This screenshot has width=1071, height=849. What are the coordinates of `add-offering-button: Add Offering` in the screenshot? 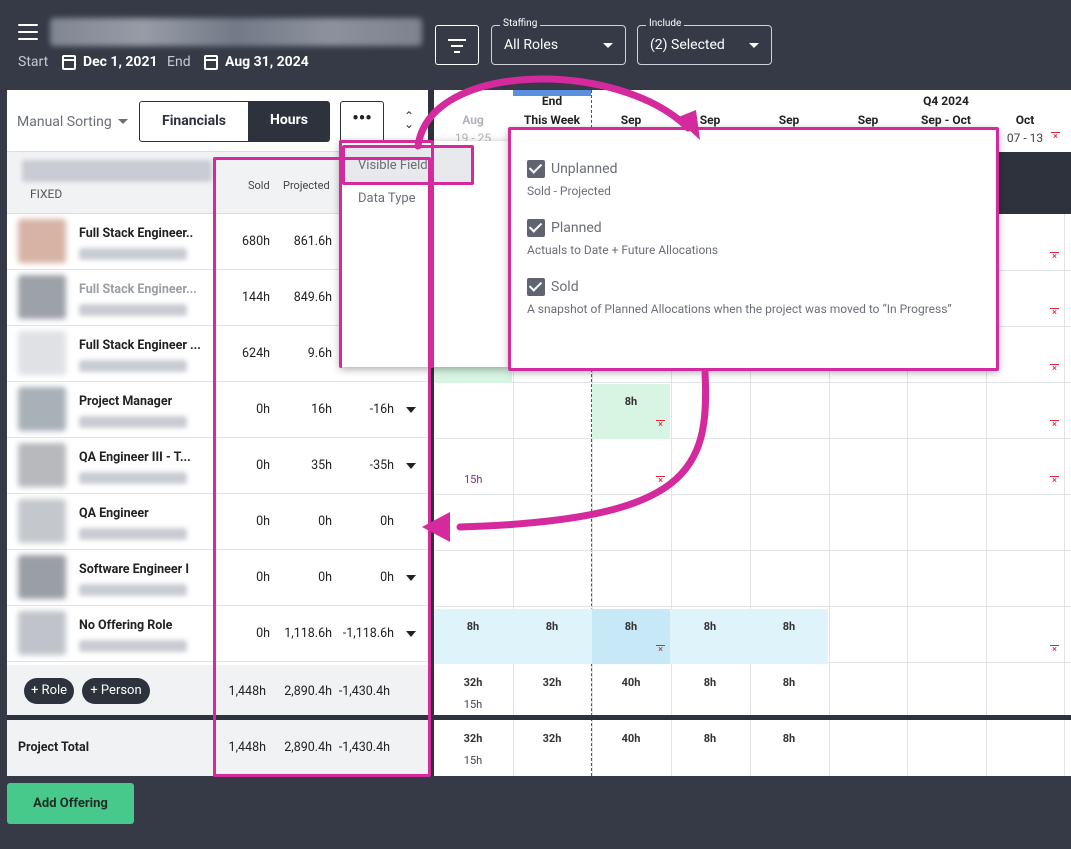 It's located at (70, 803).